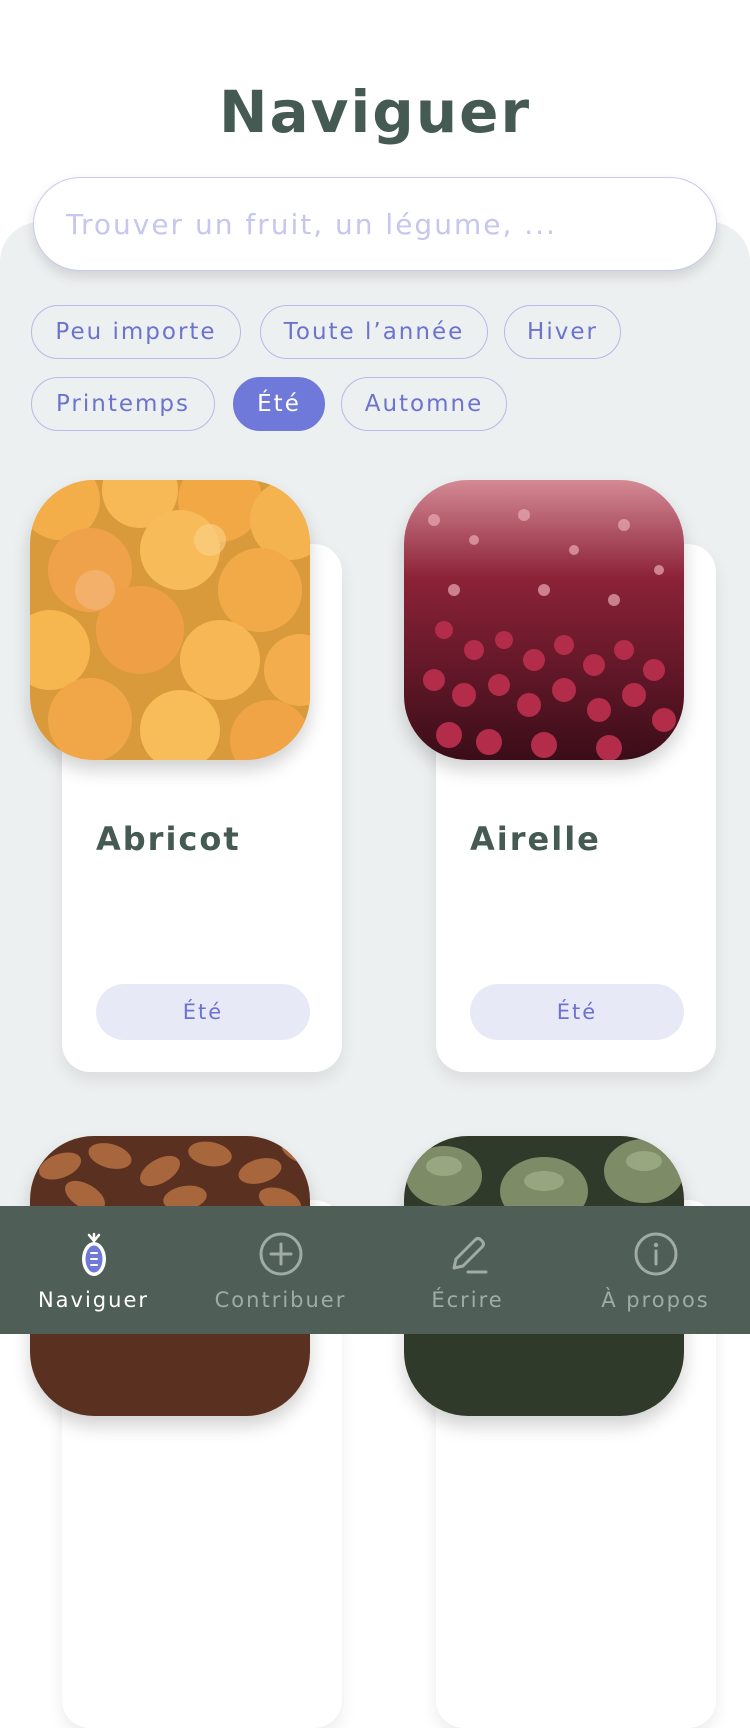 Image resolution: width=750 pixels, height=1728 pixels. I want to click on pencil-icon, so click(469, 1255).